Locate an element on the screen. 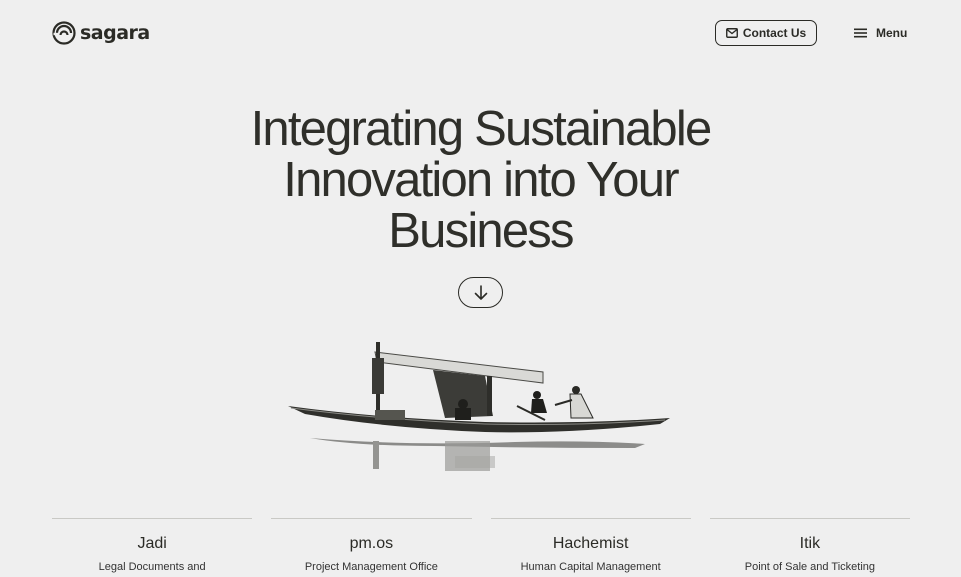 This screenshot has width=961, height=577. product-card-jadi: Jadi Legal Documents and is located at coordinates (152, 547).